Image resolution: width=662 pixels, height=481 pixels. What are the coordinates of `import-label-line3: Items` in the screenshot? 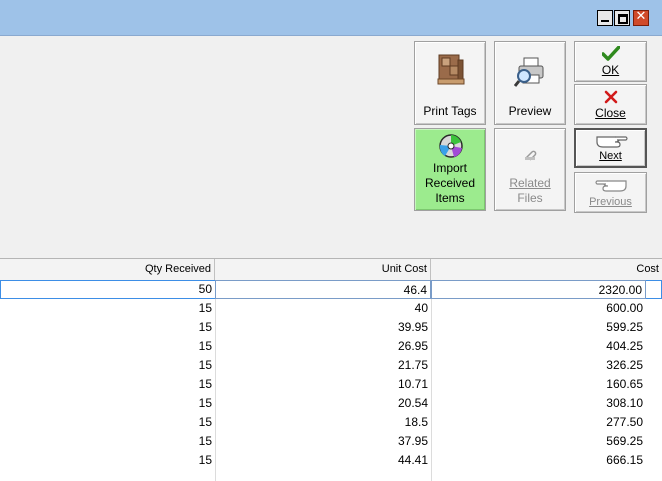 It's located at (450, 198).